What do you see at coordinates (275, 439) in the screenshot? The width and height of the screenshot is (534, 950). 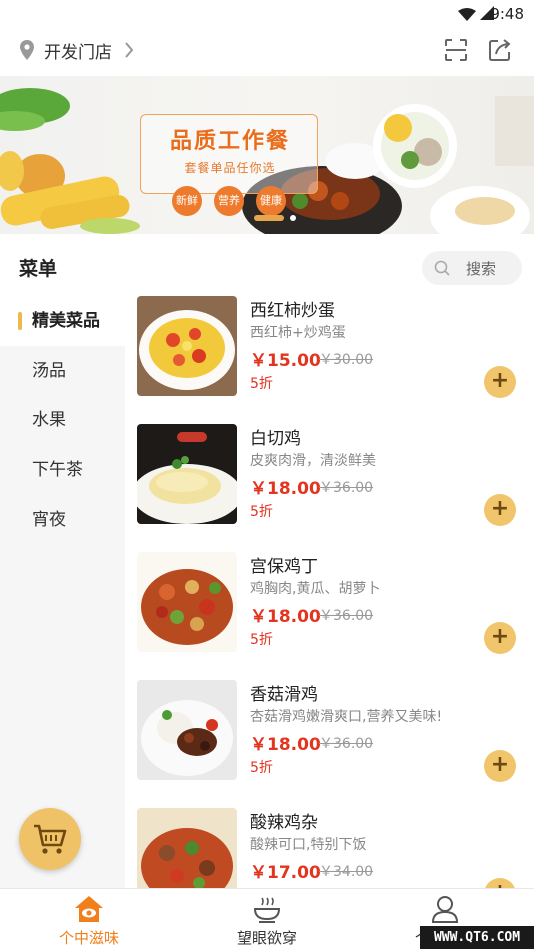 I see `dish-name: 白切鸡` at bounding box center [275, 439].